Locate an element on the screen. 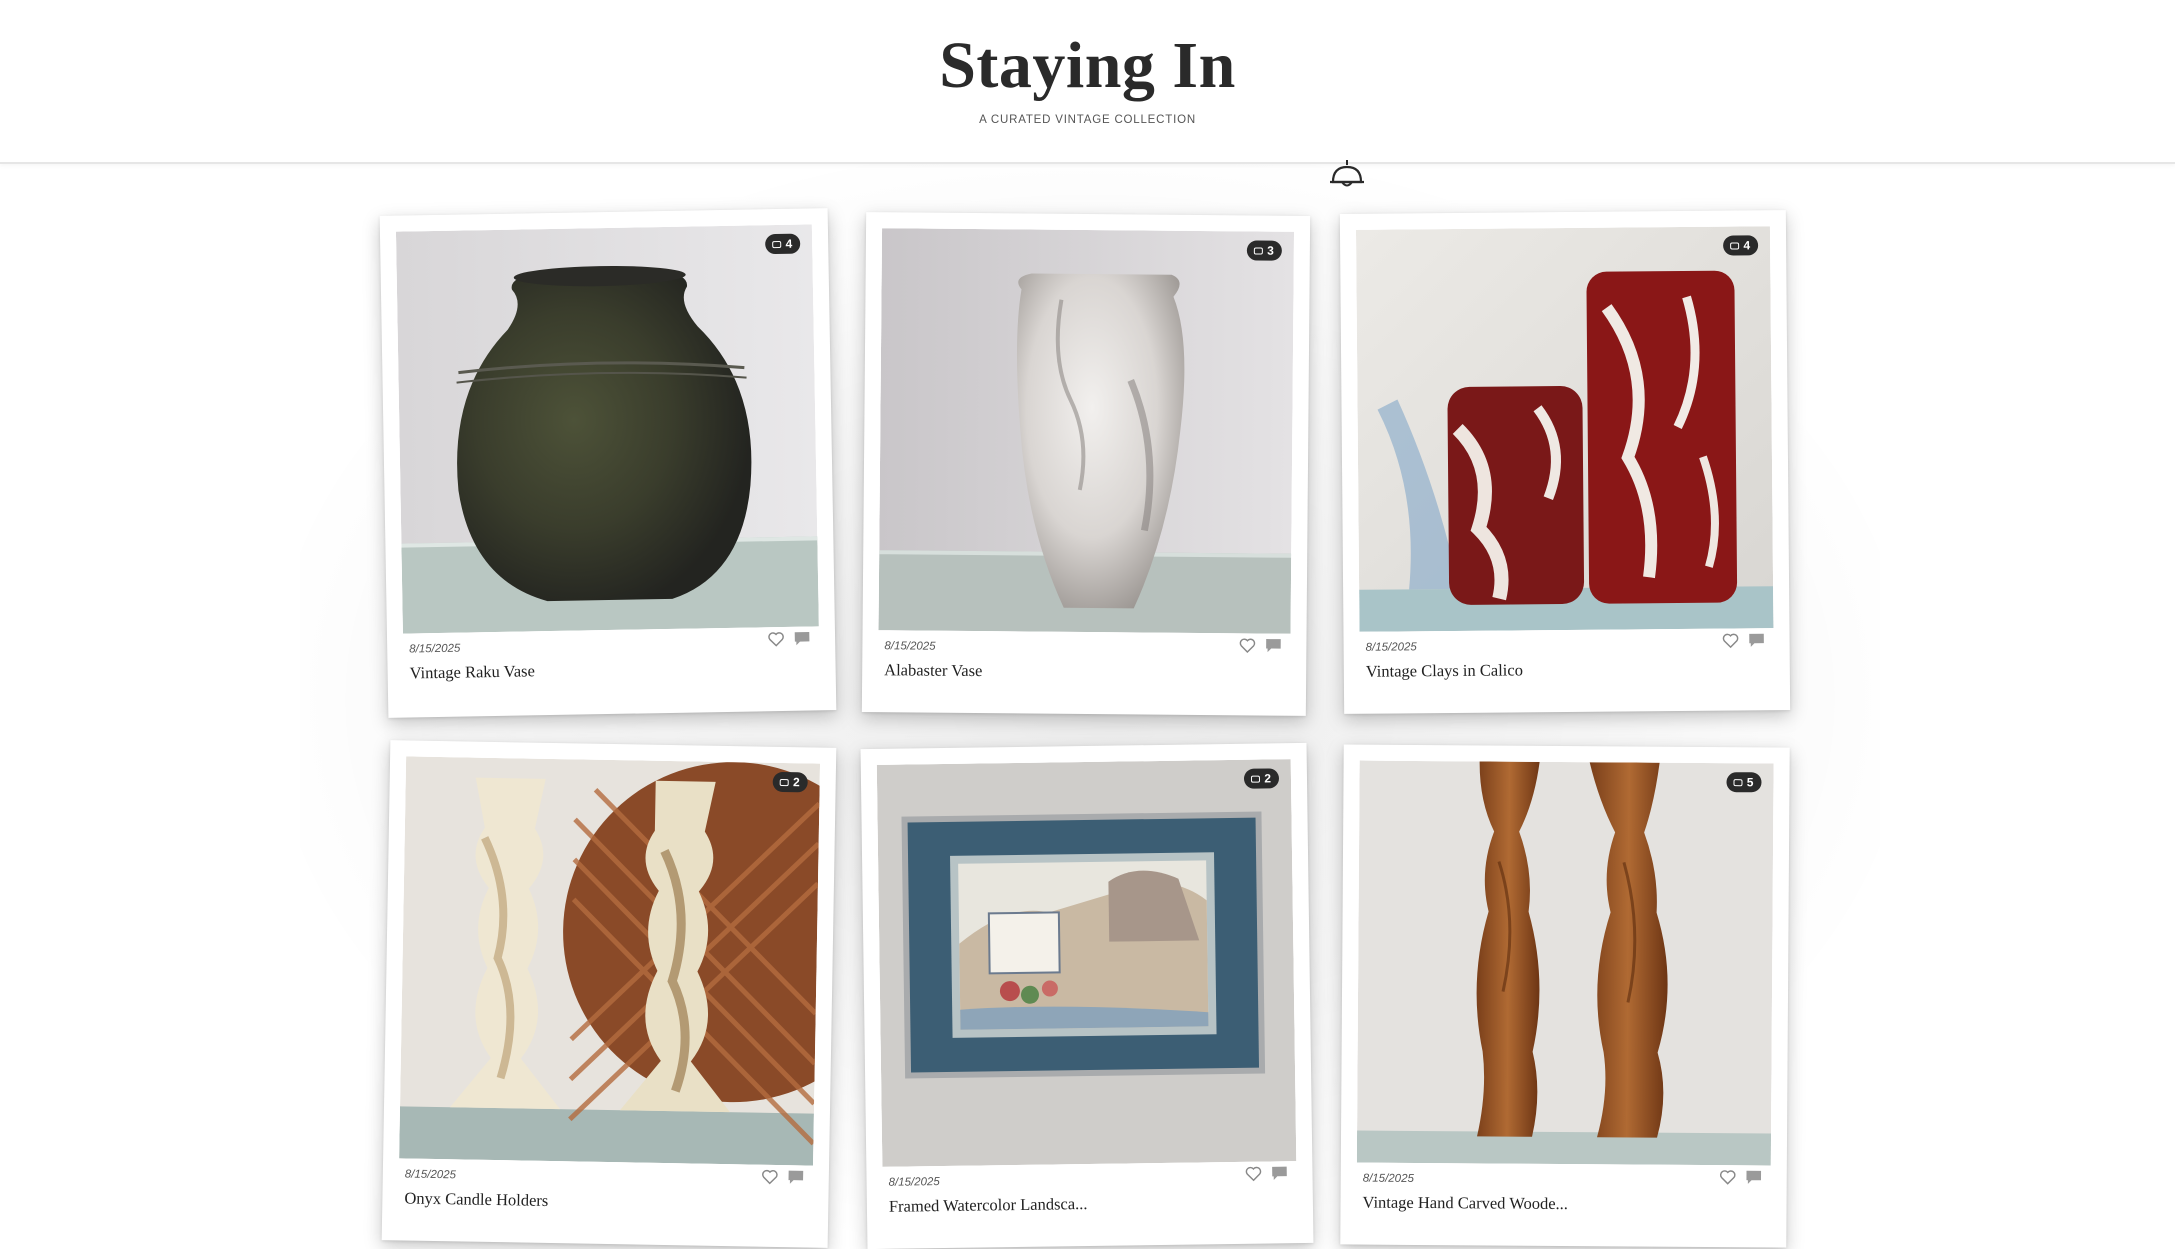  site-header: Staying In A CURATED VINTAGE COLLECTION is located at coordinates (1087, 82).